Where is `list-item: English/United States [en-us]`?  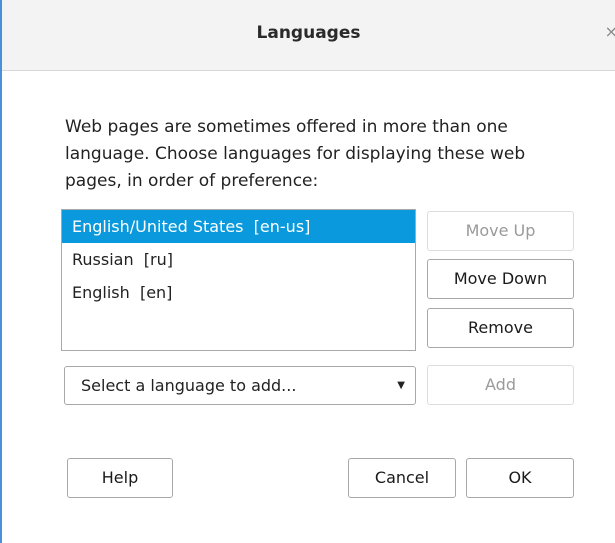 list-item: English/United States [en-us] is located at coordinates (238, 226).